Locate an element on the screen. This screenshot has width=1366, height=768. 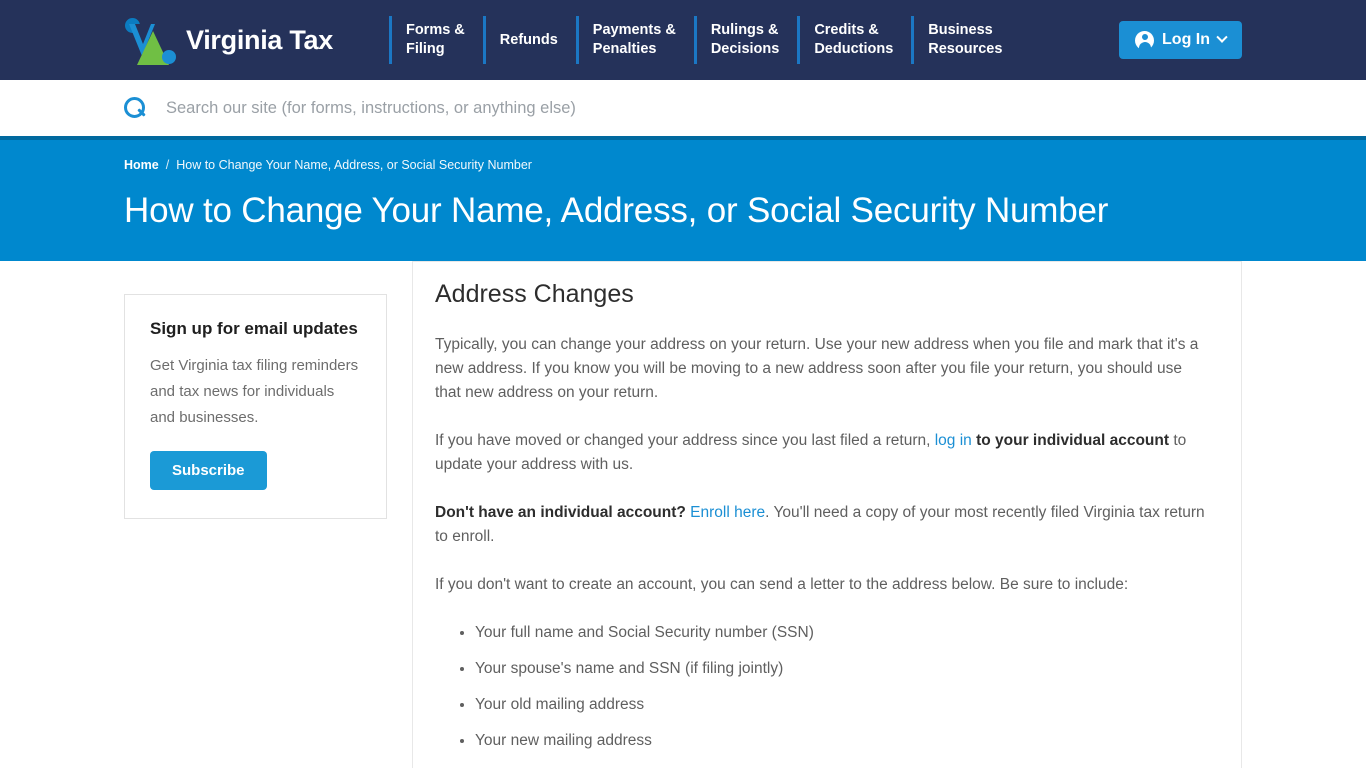
log-in-button: Log In is located at coordinates (1180, 40).